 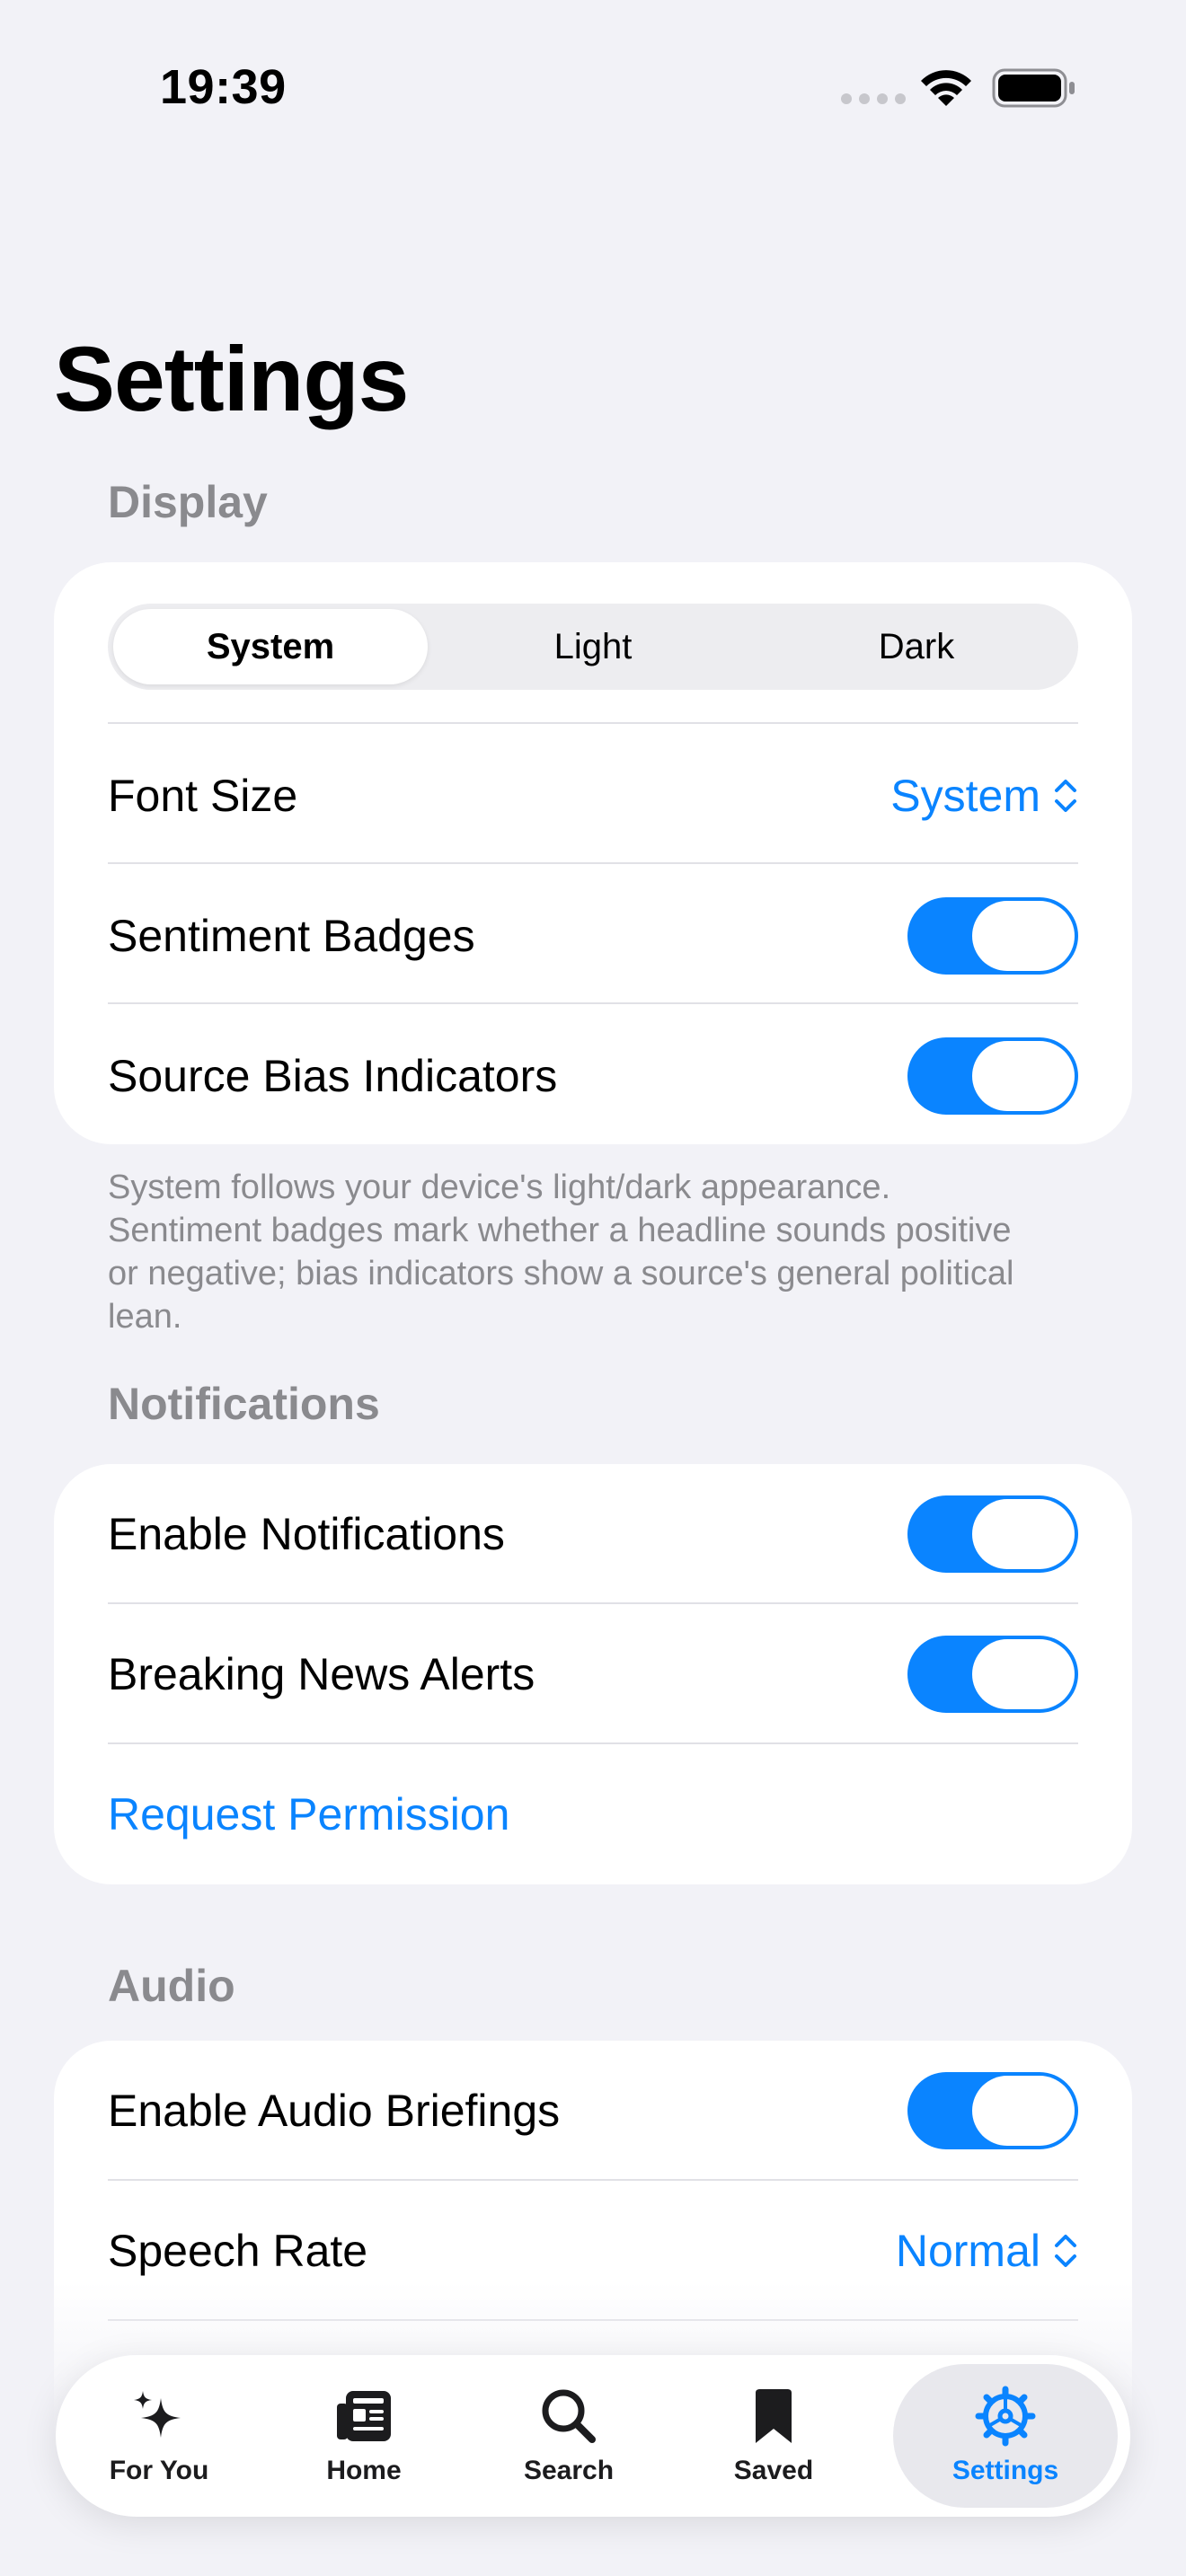 I want to click on segment-light: Light, so click(x=593, y=647).